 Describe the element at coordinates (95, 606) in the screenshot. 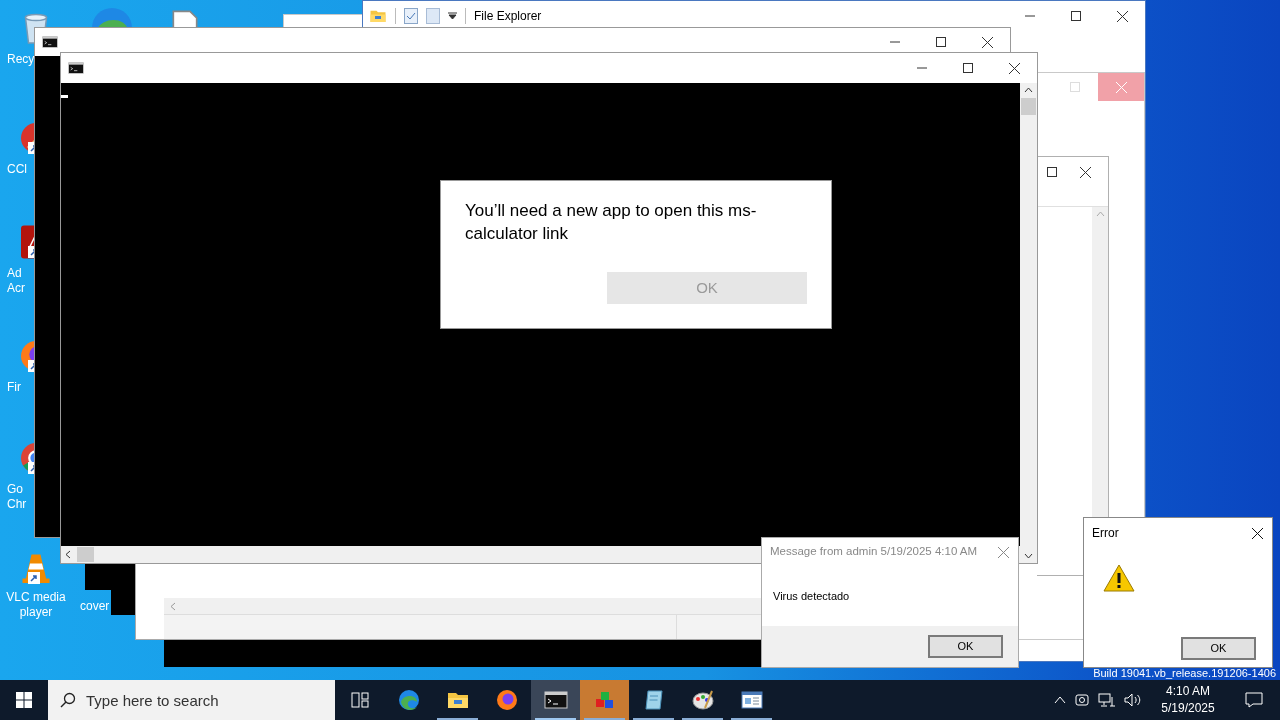

I see `icon-label: cover` at that location.